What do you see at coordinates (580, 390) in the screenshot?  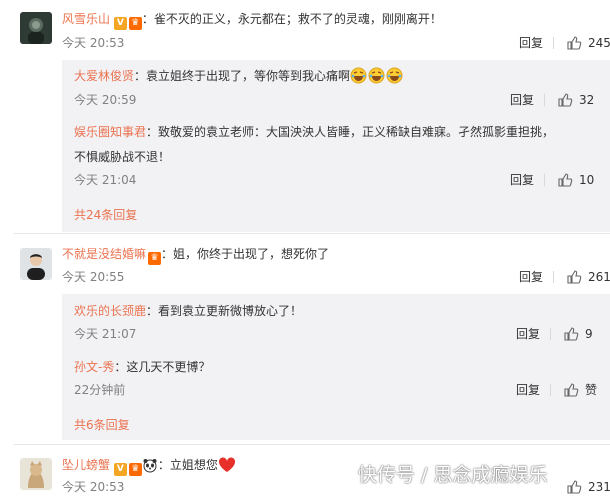 I see `like-button: 赞` at bounding box center [580, 390].